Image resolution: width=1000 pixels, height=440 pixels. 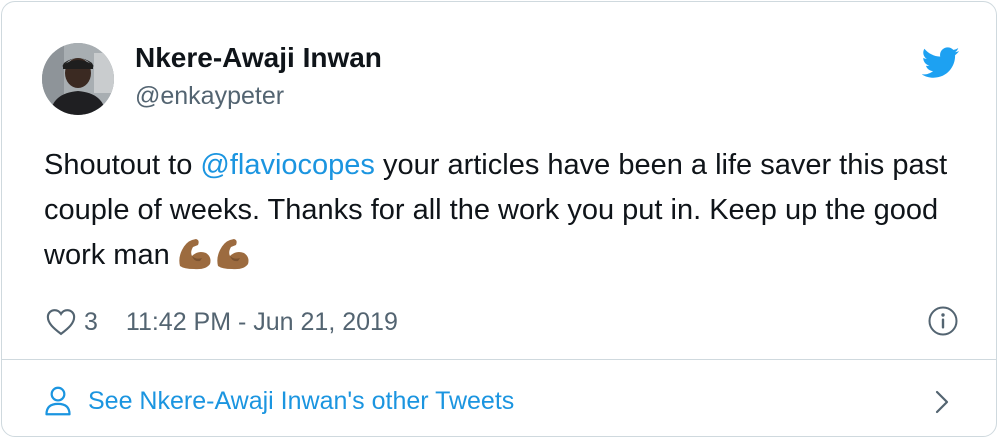 I want to click on flexed-biceps-emoji, so click(x=214, y=261).